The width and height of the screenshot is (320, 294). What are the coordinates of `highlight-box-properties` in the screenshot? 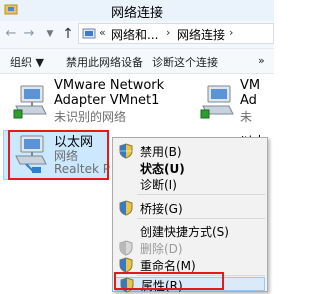 It's located at (169, 281).